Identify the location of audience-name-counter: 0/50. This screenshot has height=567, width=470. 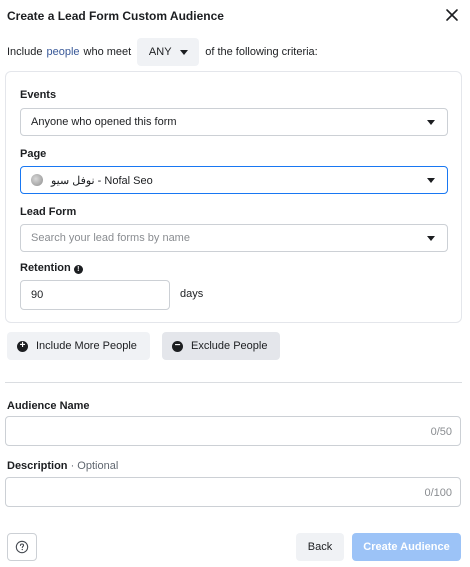
(441, 432).